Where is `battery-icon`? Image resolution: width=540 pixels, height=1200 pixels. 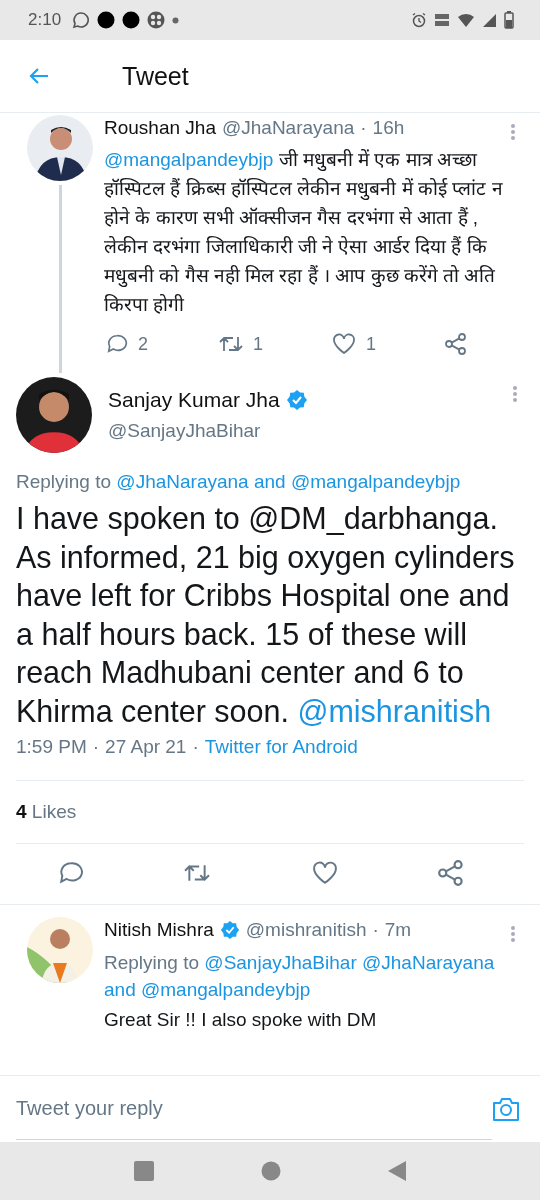
battery-icon is located at coordinates (509, 20).